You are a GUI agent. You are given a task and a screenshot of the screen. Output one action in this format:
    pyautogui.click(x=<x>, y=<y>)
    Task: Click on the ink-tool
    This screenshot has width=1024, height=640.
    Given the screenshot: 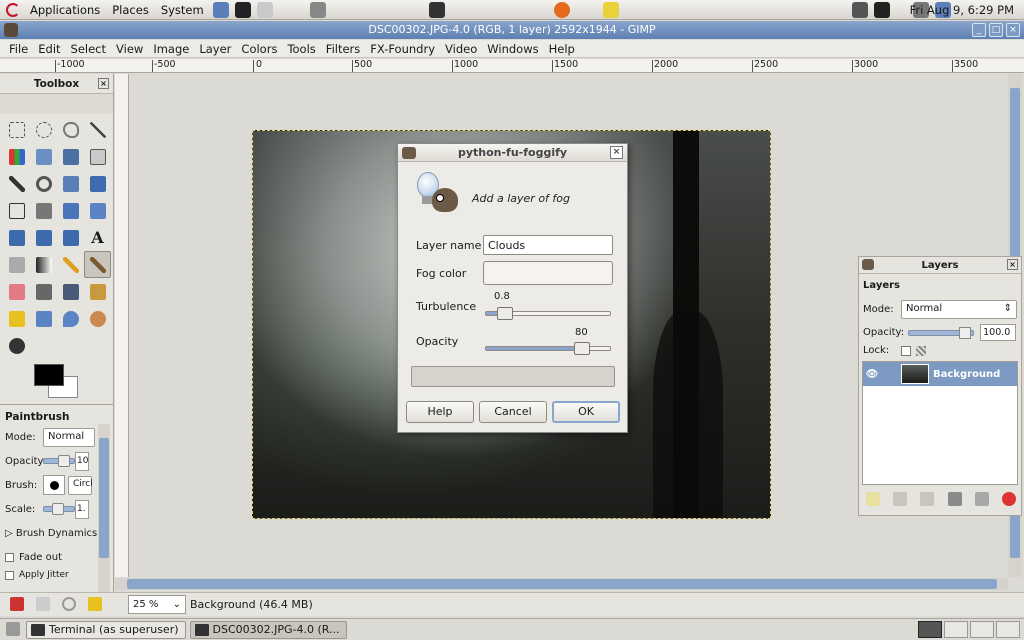 What is the action you would take?
    pyautogui.click(x=70, y=291)
    